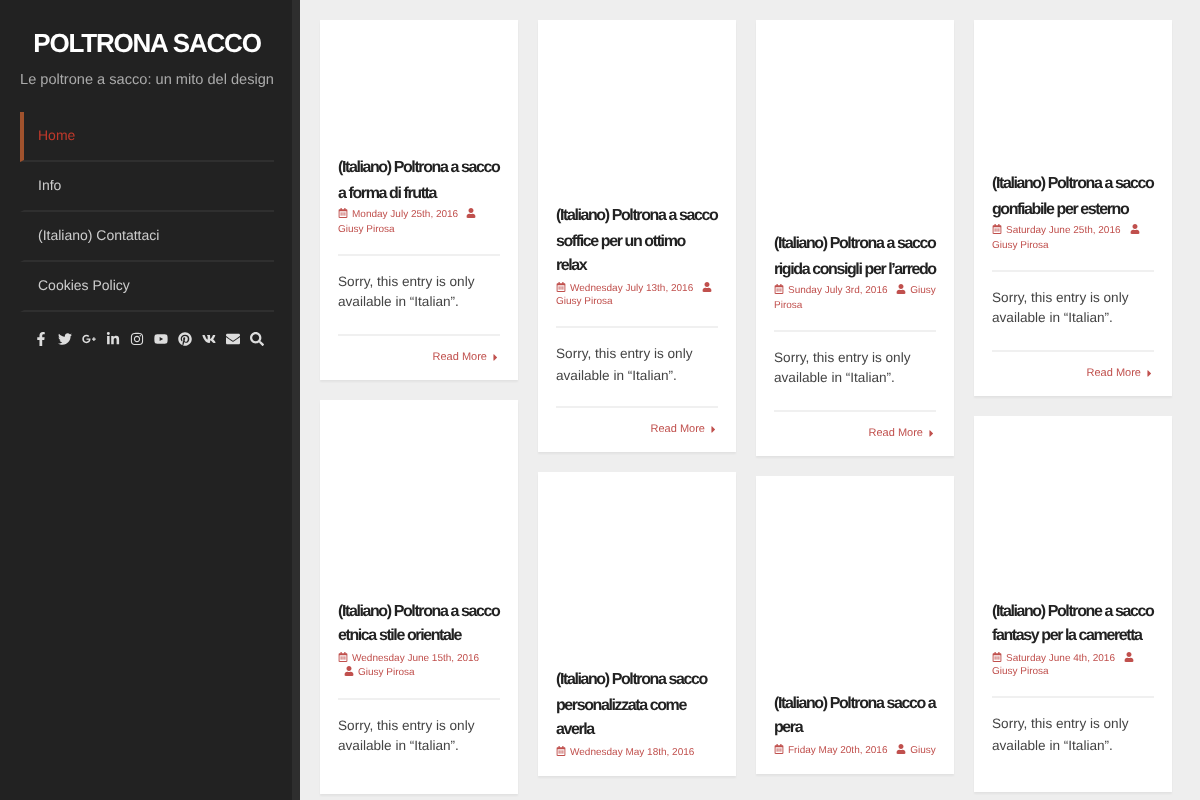 The image size is (1200, 800). What do you see at coordinates (113, 339) in the screenshot?
I see `linkedin-icon` at bounding box center [113, 339].